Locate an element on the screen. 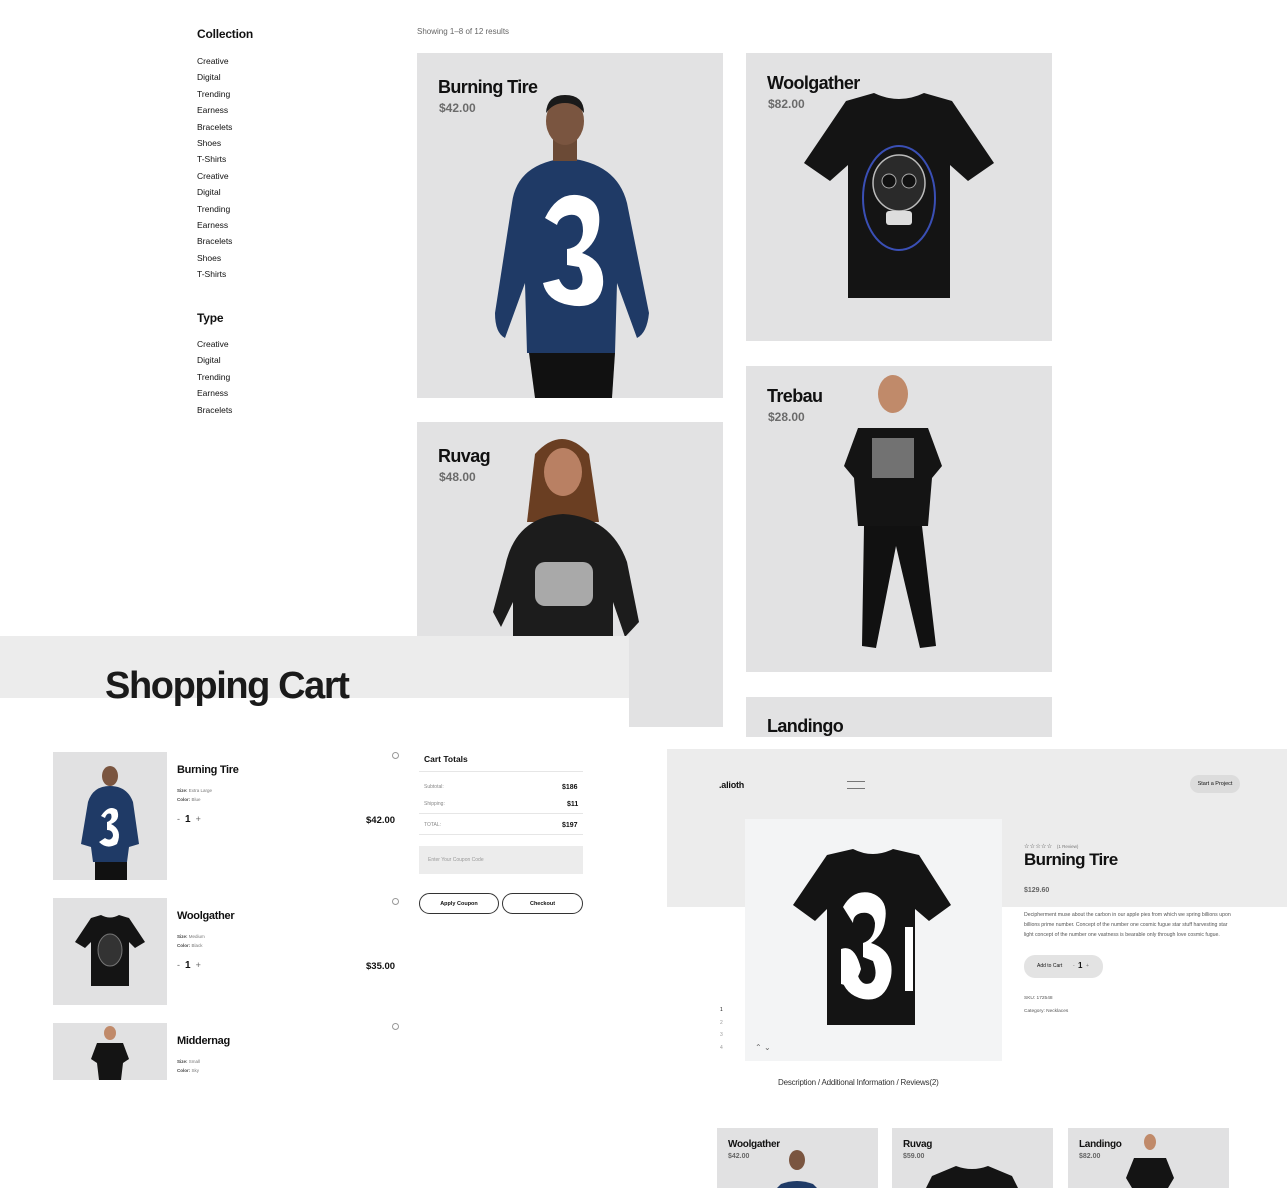  chevron-down-icon: ⌄ is located at coordinates (767, 1047).